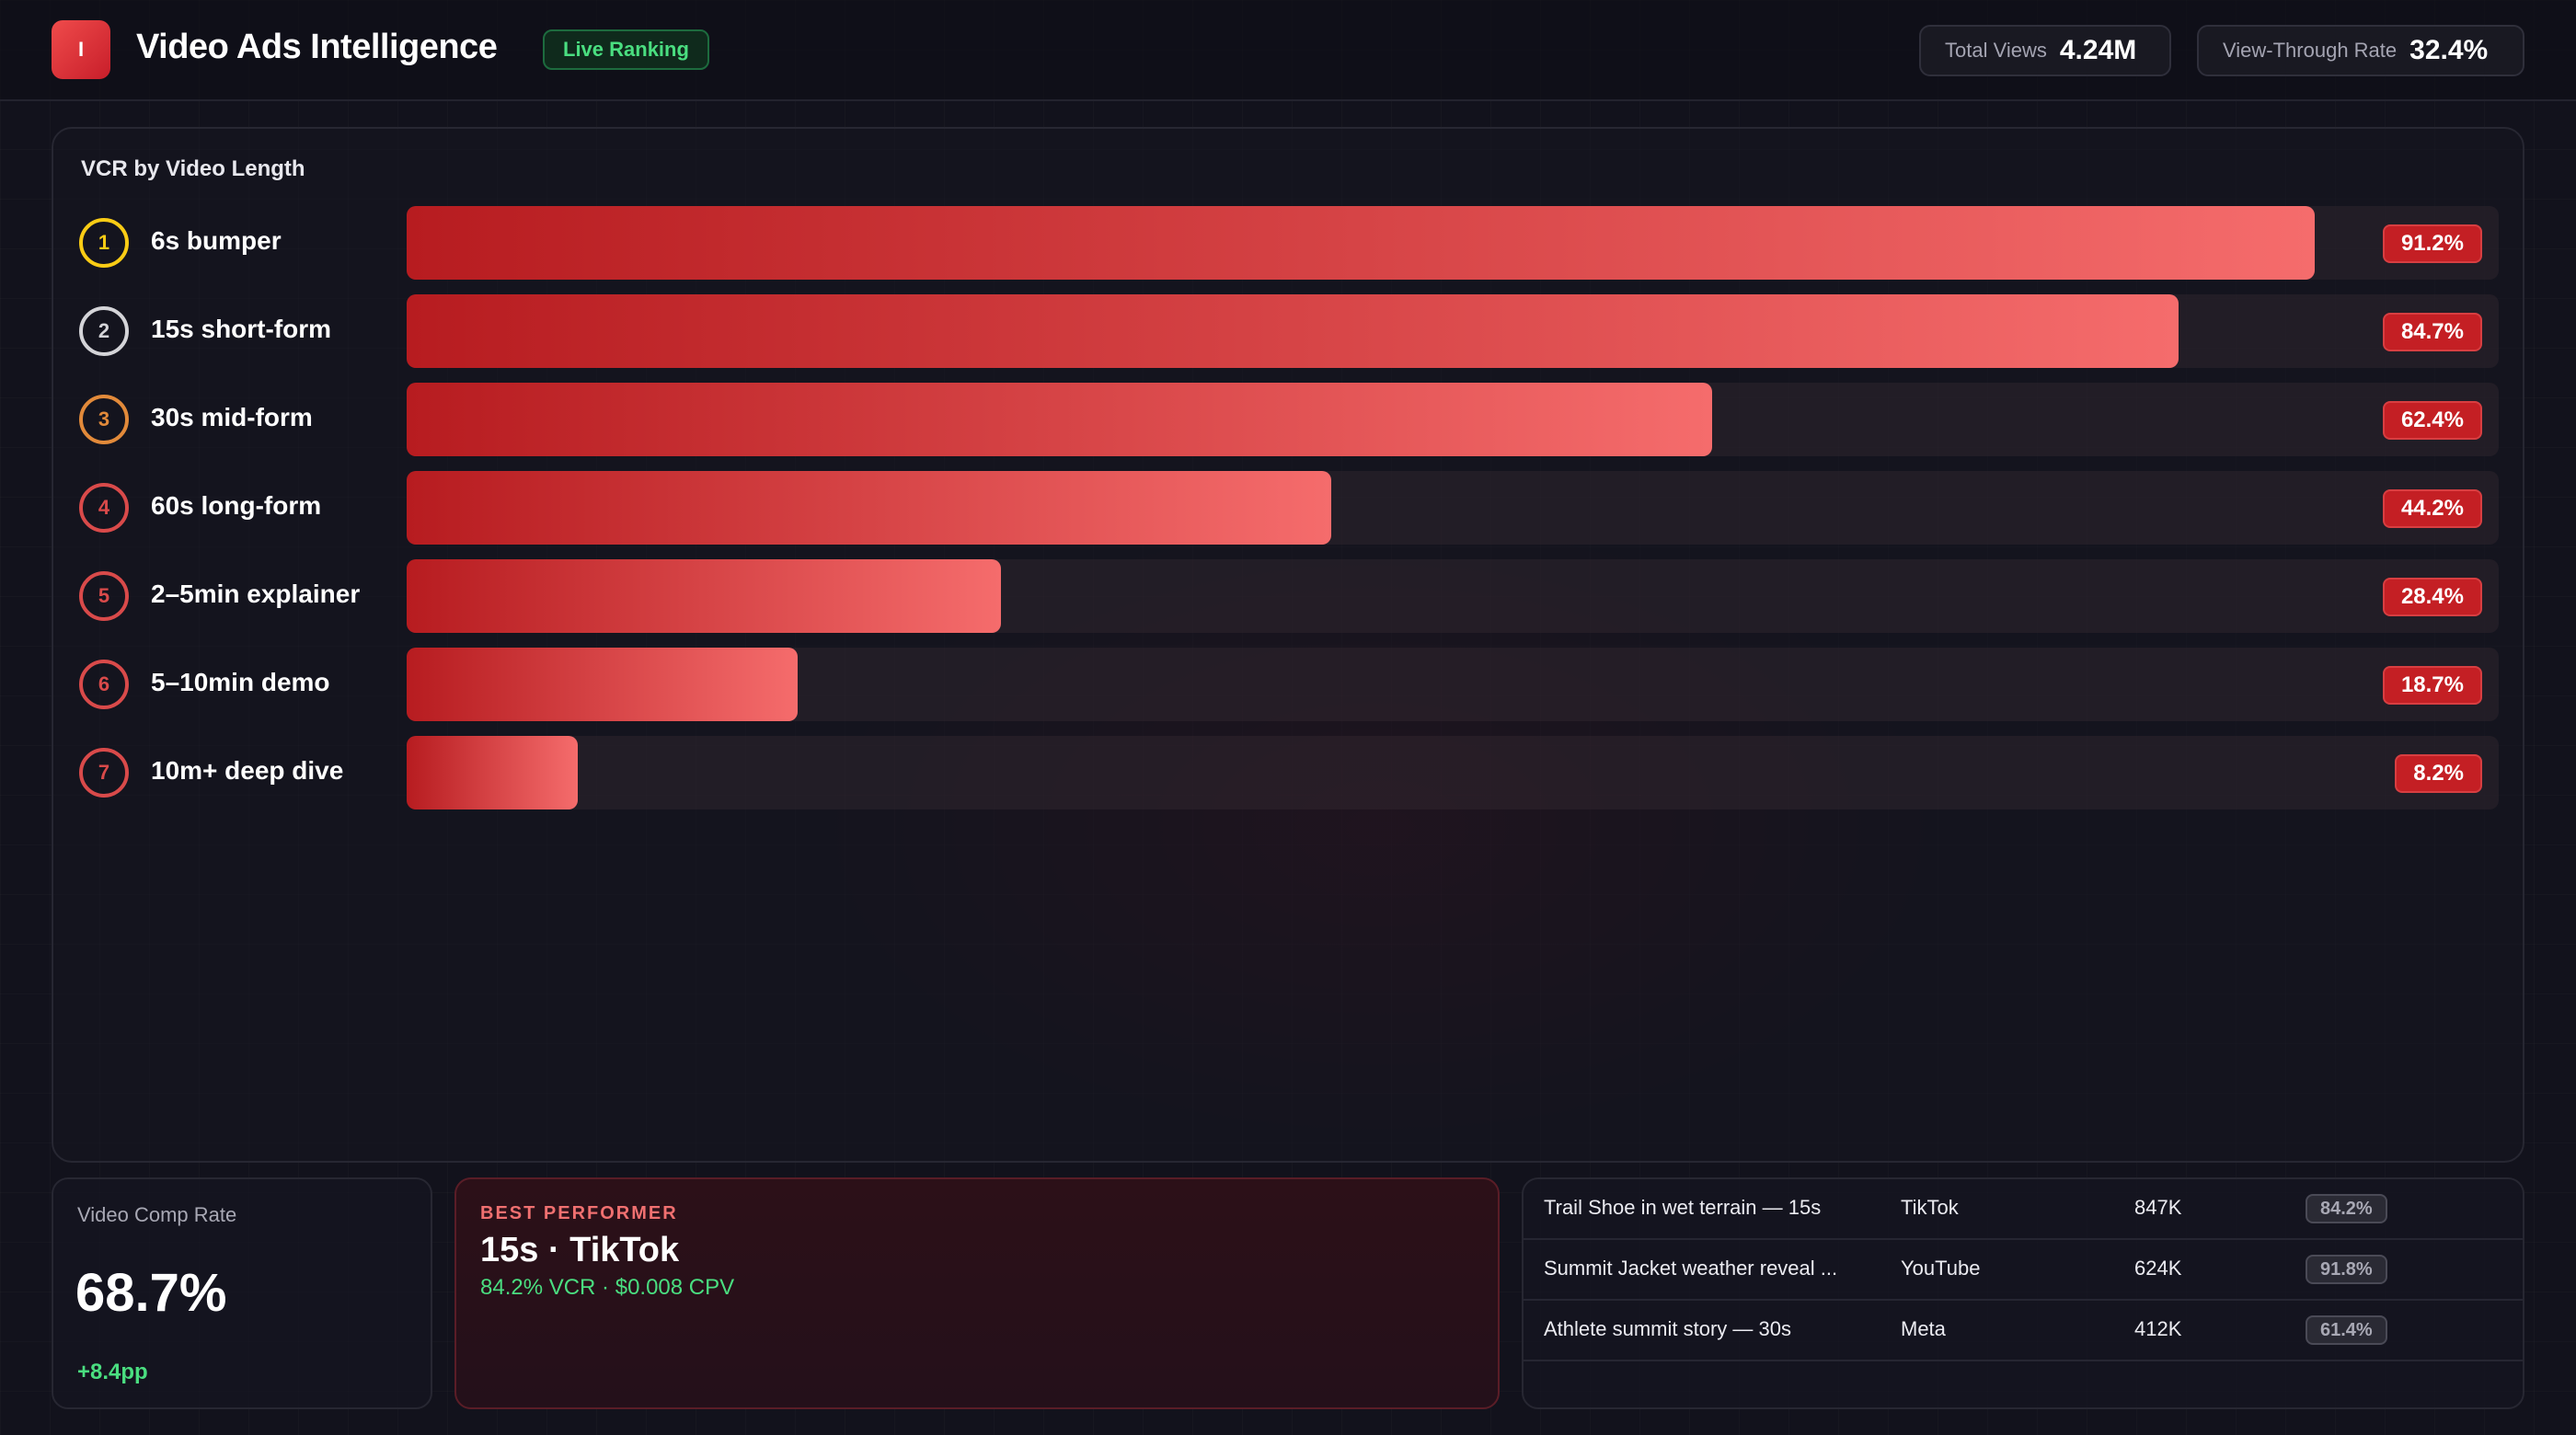 The height and width of the screenshot is (1435, 2576). I want to click on category-label: 2–5min explainer, so click(256, 594).